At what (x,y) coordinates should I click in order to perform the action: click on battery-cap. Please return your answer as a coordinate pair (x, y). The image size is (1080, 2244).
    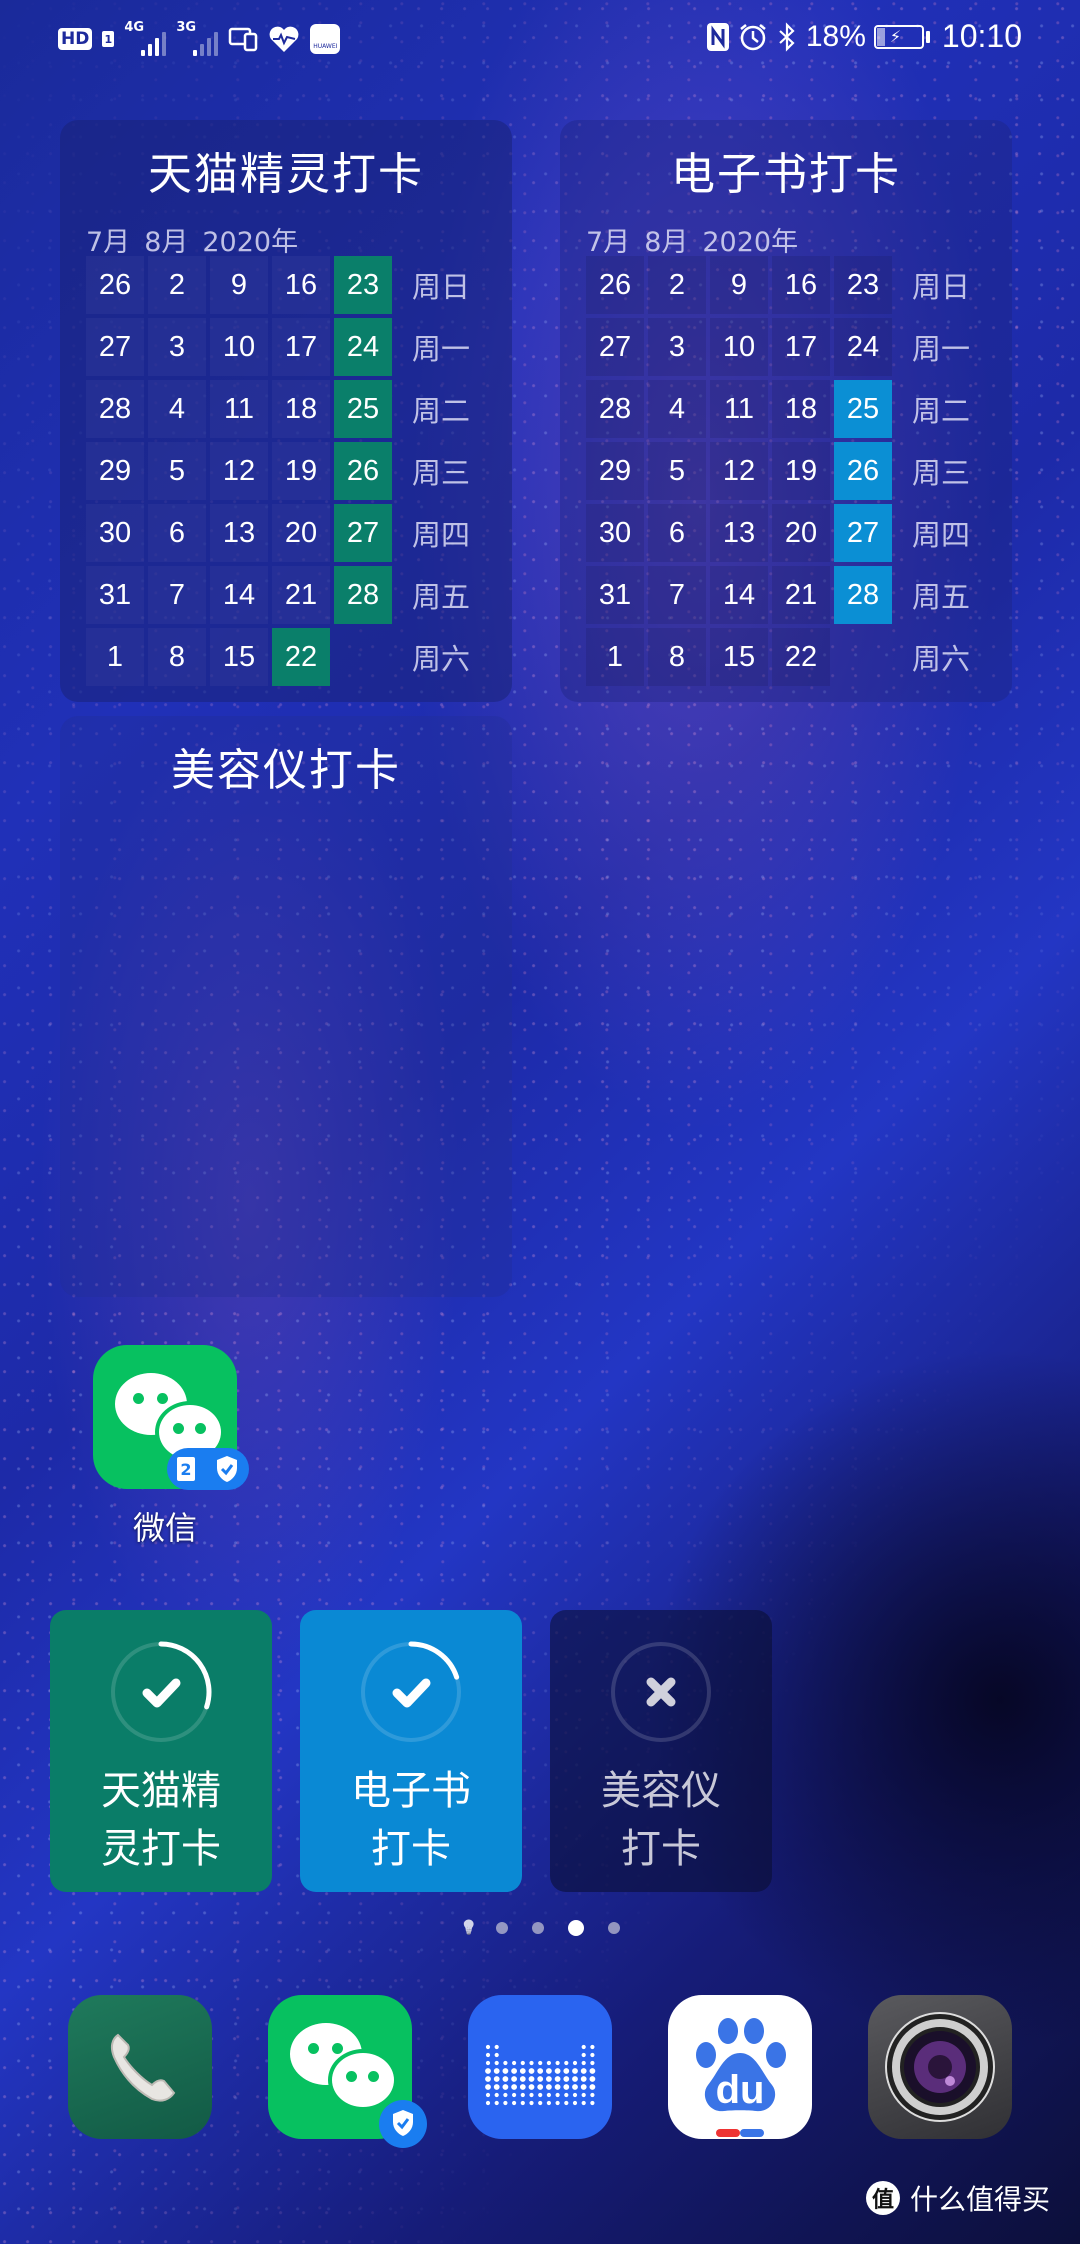
    Looking at the image, I should click on (927, 36).